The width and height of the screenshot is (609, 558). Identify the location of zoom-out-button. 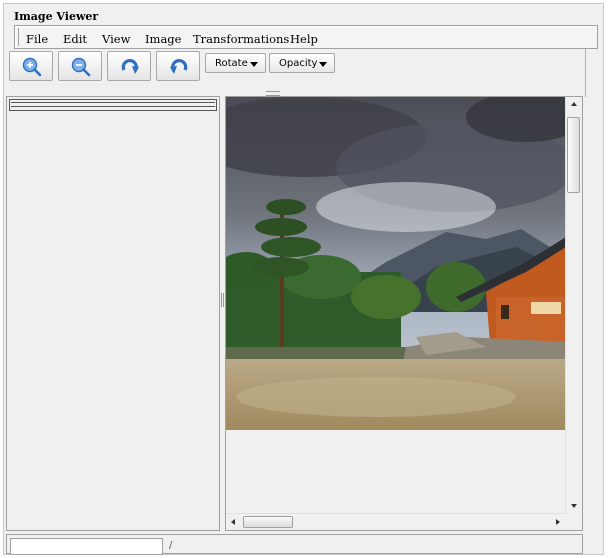
(80, 66).